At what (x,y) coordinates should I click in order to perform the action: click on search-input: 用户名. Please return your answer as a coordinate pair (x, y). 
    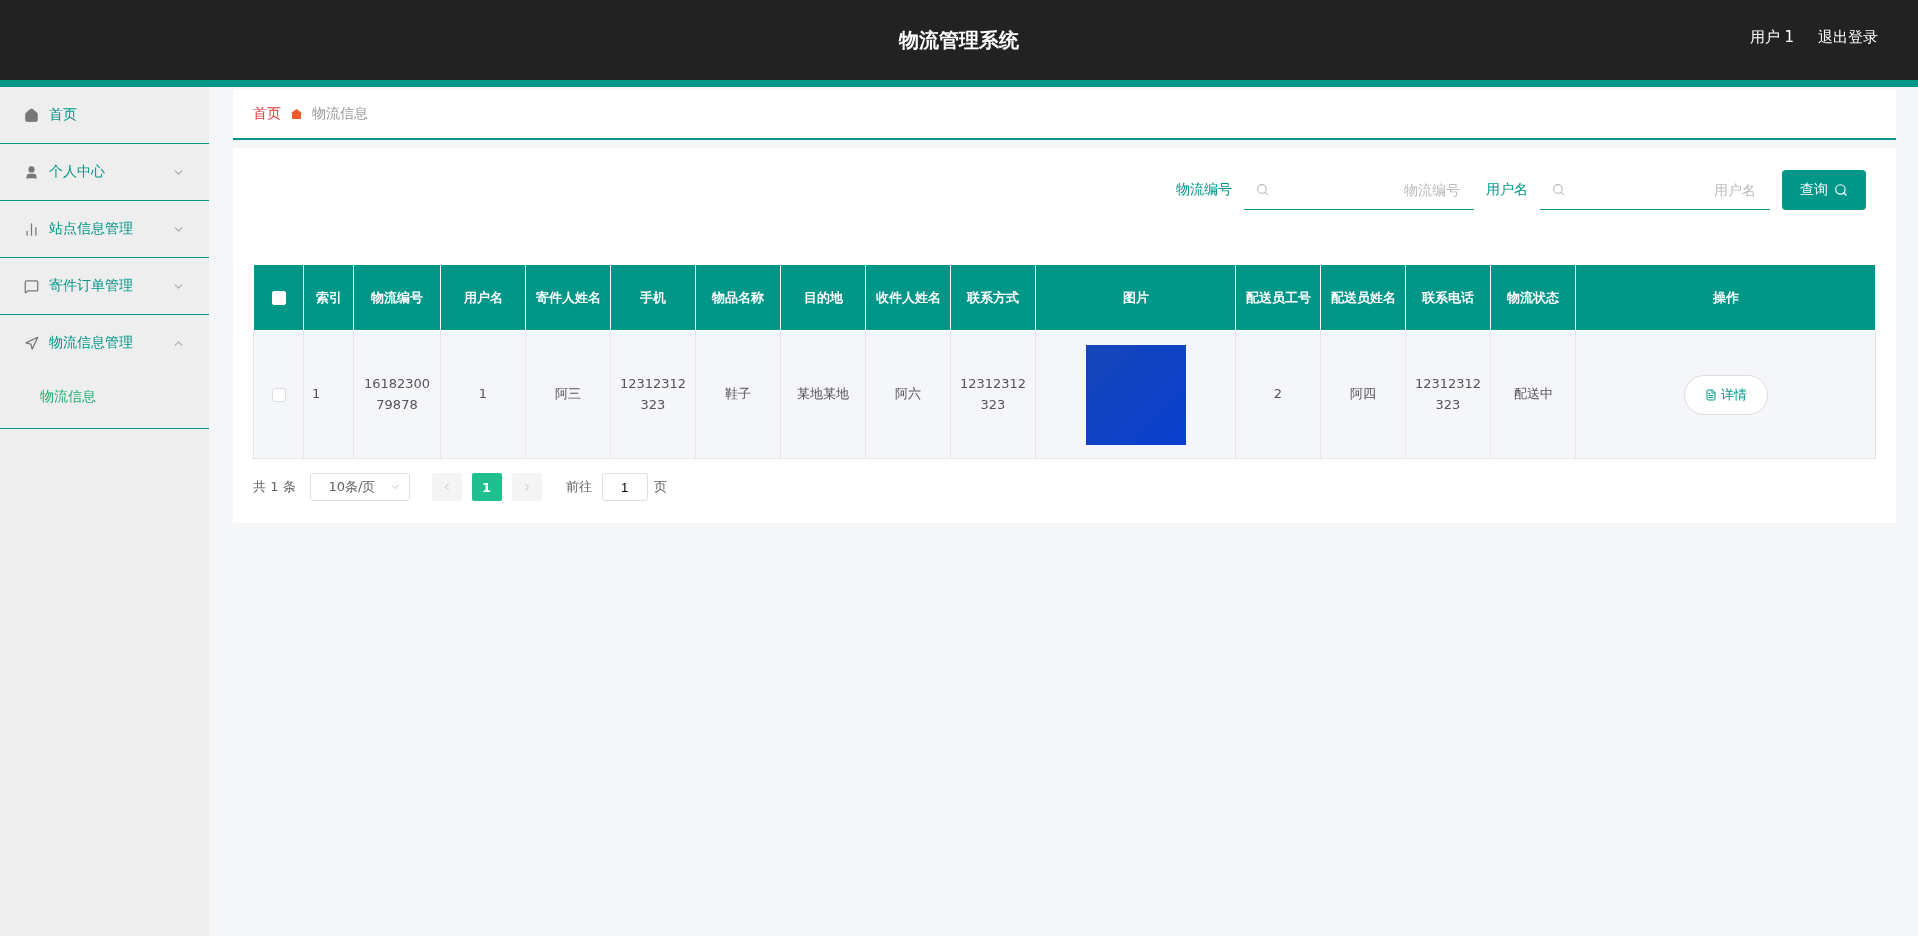
    Looking at the image, I should click on (1665, 189).